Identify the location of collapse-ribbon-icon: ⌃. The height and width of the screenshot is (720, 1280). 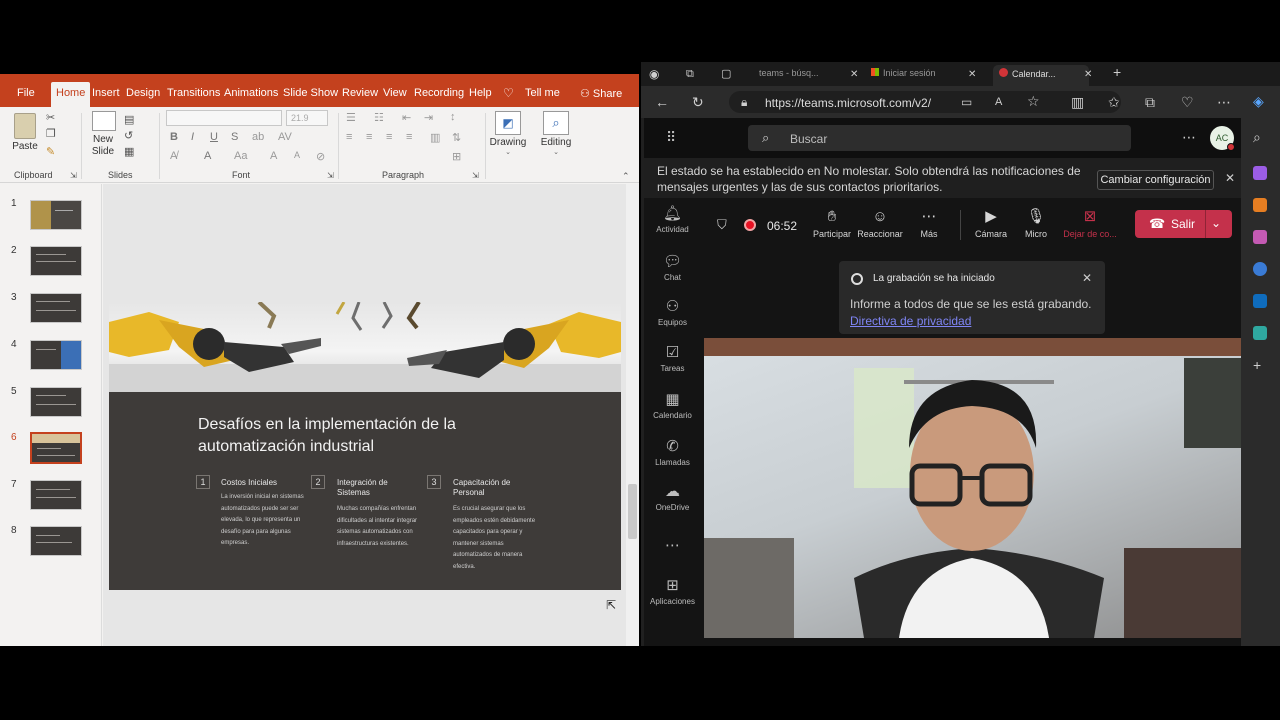
(626, 176).